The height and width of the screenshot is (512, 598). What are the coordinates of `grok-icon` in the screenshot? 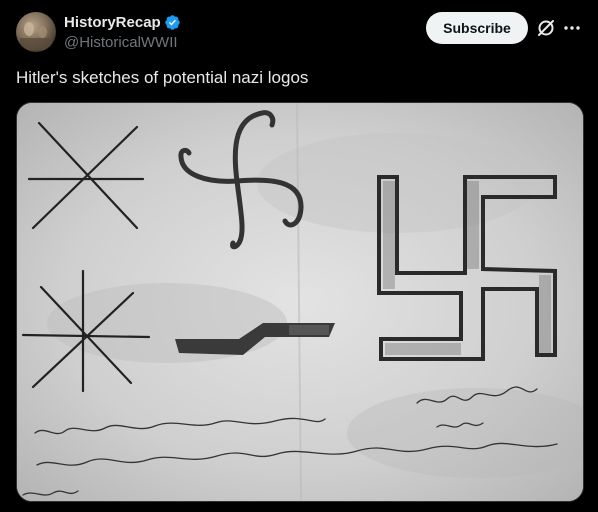 It's located at (546, 28).